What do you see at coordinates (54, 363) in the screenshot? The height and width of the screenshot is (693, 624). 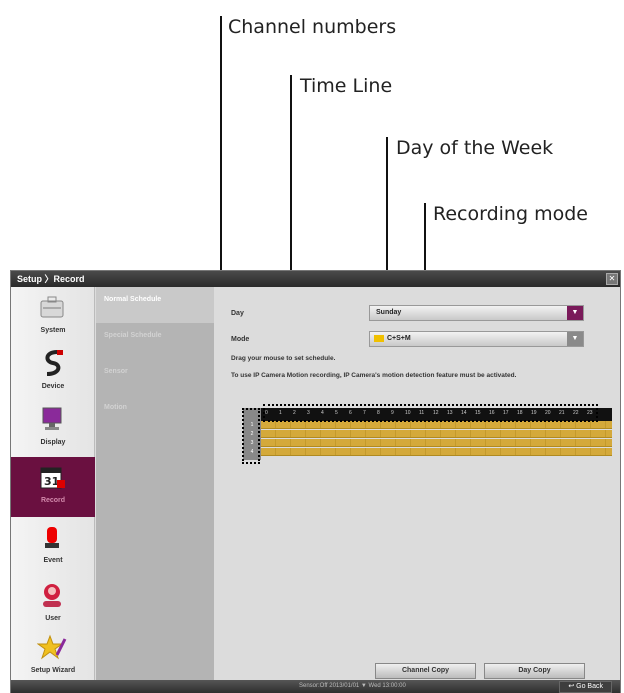 I see `device-icon` at bounding box center [54, 363].